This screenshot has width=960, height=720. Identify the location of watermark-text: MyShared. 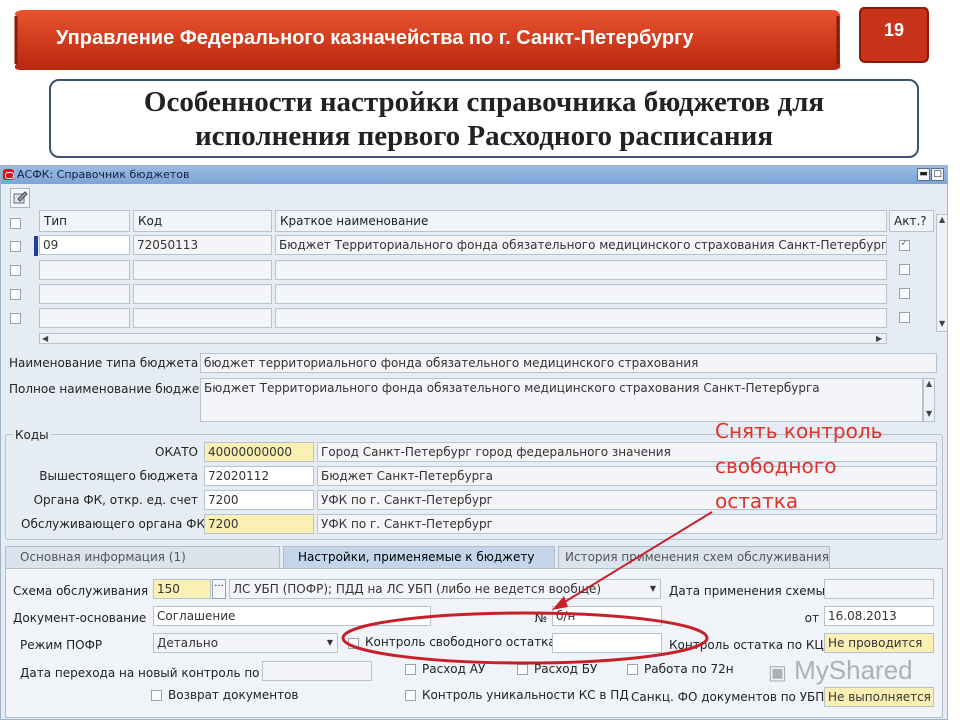
(853, 670).